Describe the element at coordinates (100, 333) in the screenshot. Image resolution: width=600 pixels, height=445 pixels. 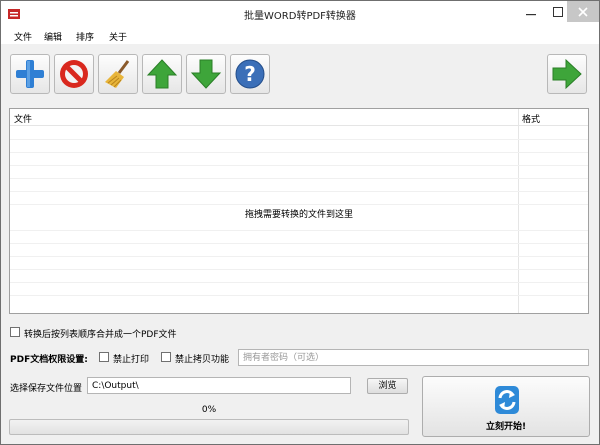
I see `merge-label: 转换后按列表顺序合并成一个PDF文件` at that location.